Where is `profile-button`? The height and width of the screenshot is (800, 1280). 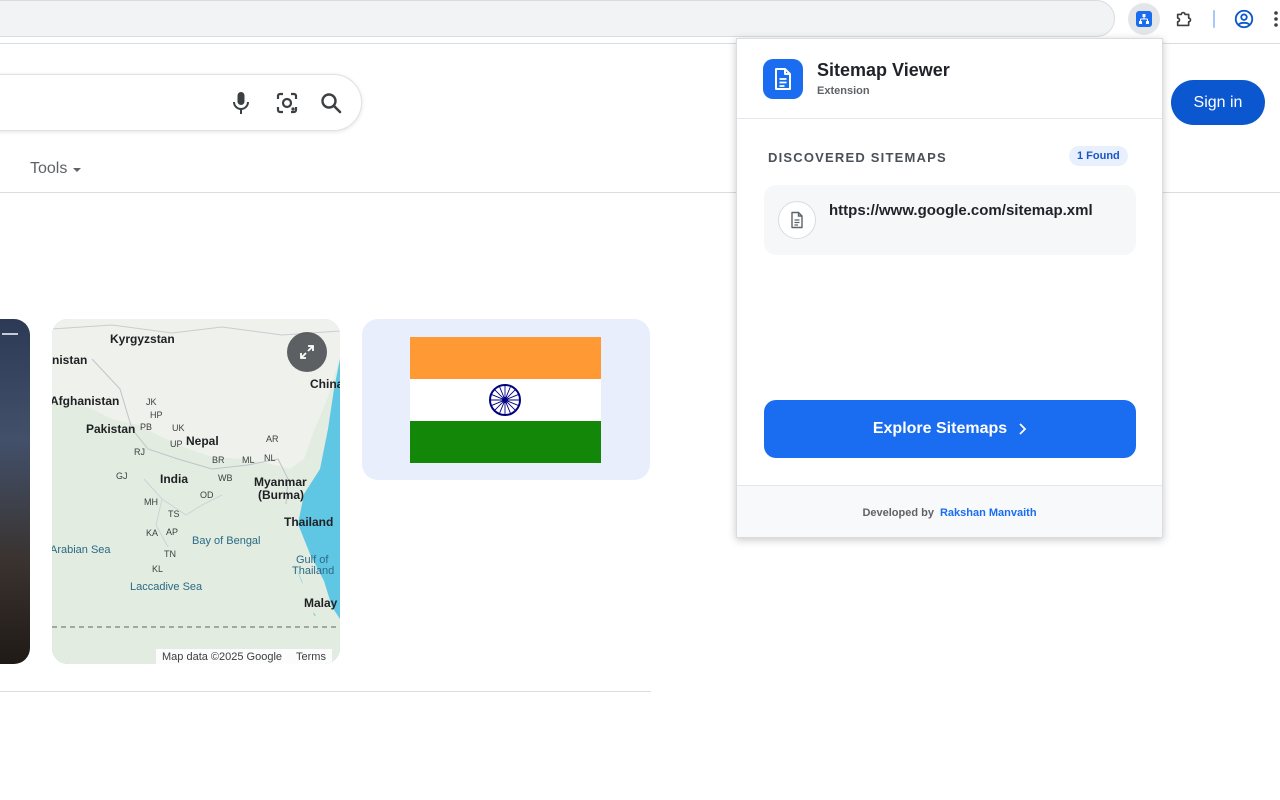
profile-button is located at coordinates (1244, 19).